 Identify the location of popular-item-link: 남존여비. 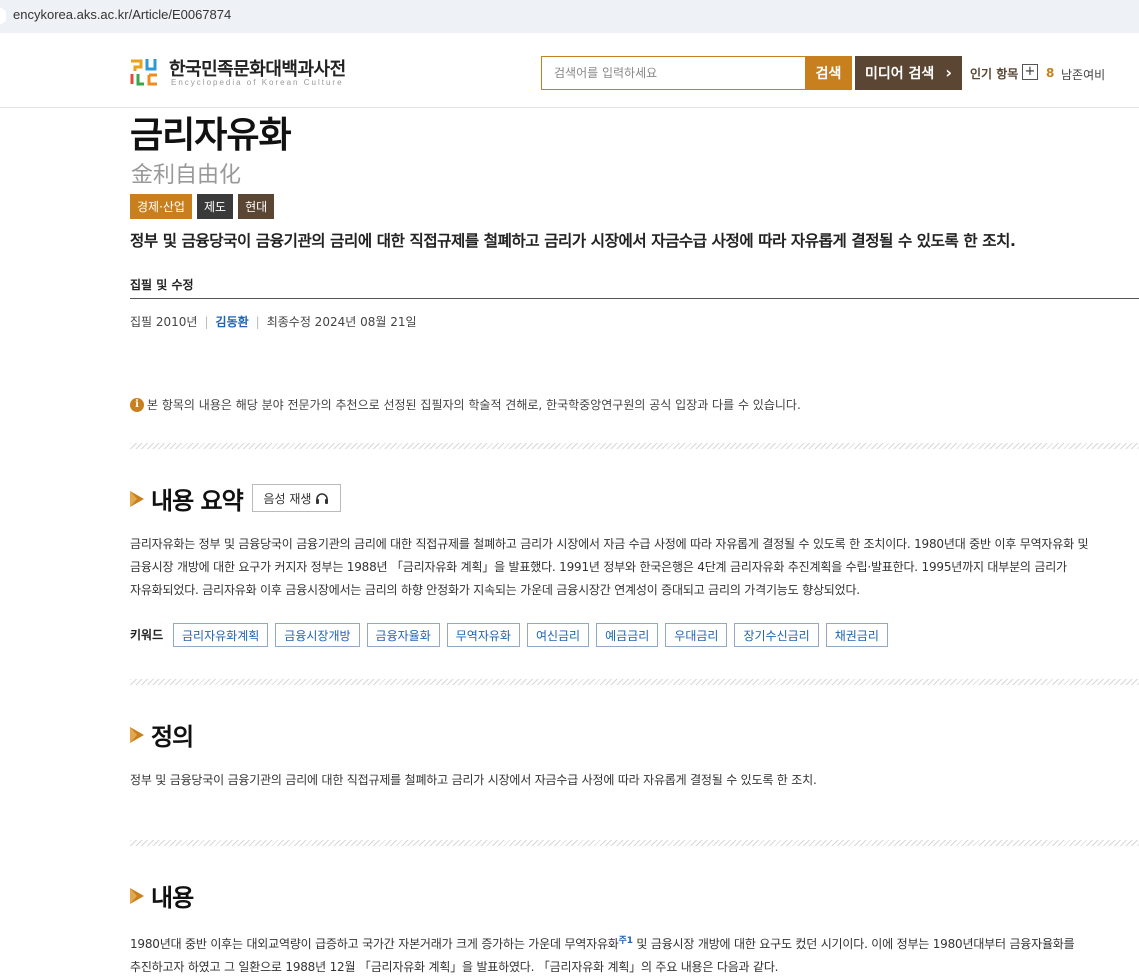
(1083, 74).